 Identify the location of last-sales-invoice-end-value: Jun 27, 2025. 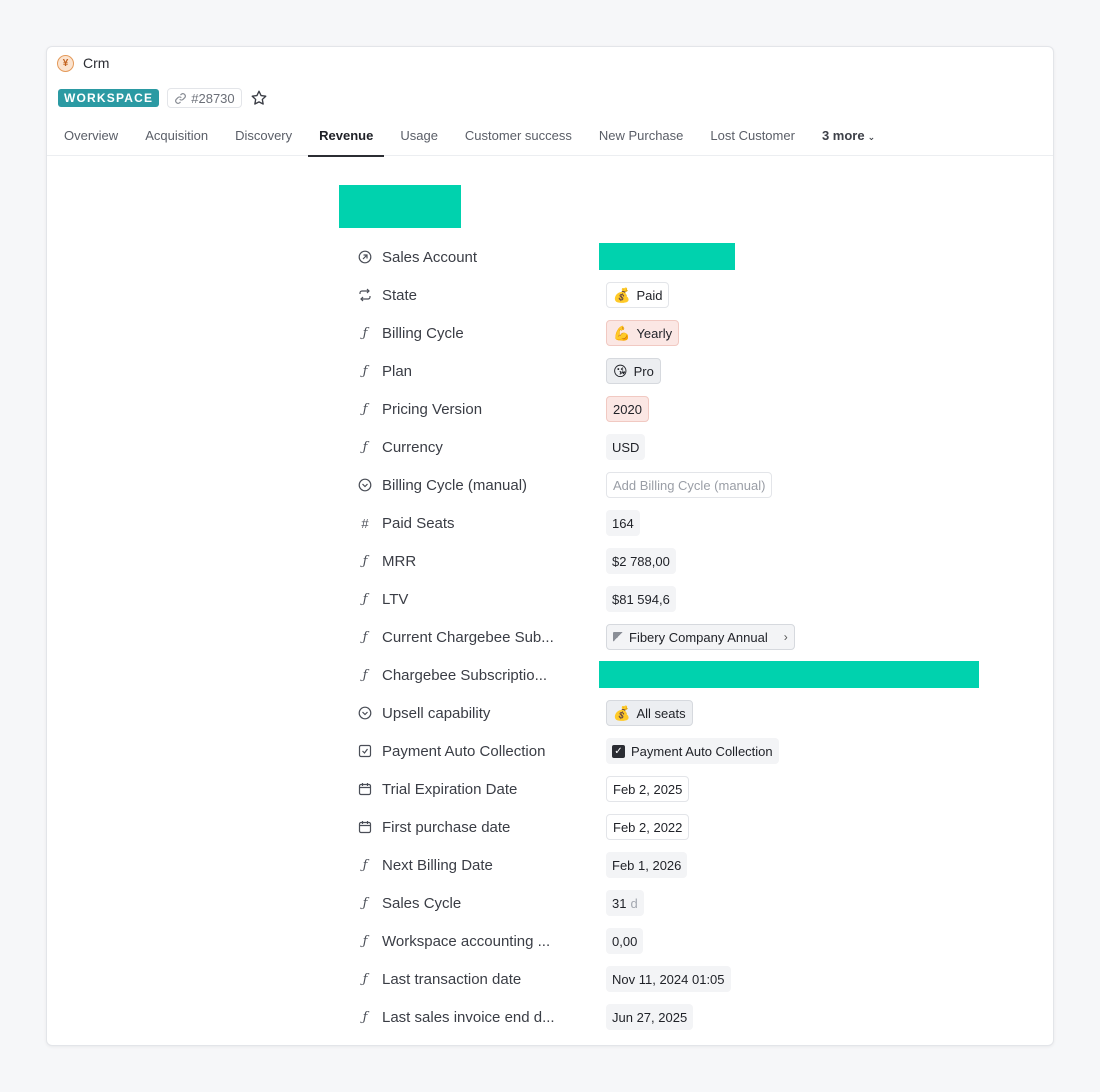
(650, 1017).